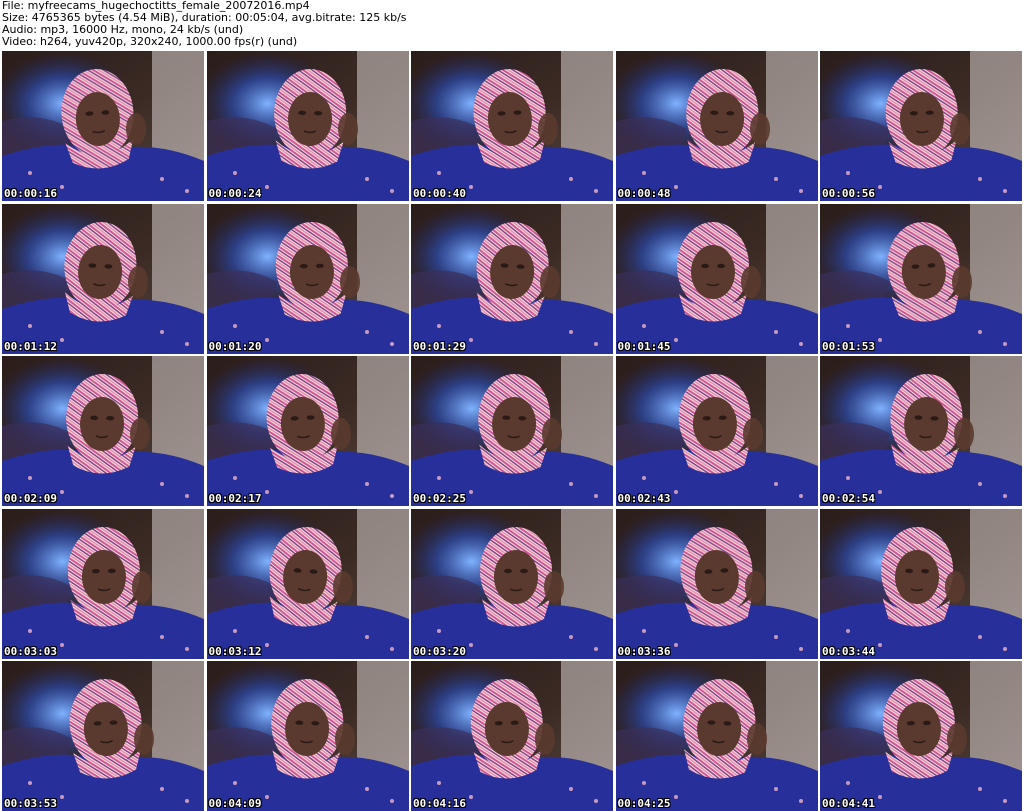 The image size is (1024, 811). I want to click on video-thumbnail: 00:04:16, so click(512, 736).